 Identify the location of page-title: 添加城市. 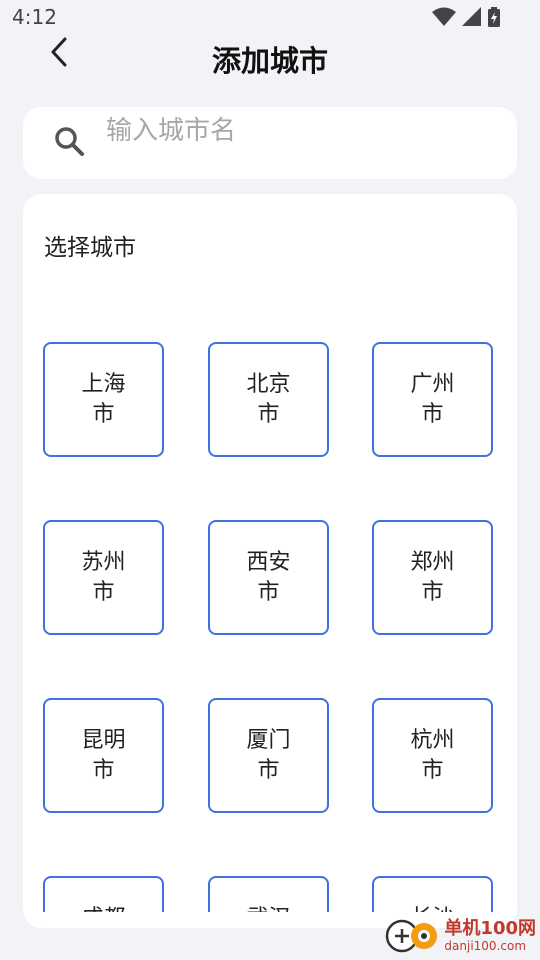
(269, 61).